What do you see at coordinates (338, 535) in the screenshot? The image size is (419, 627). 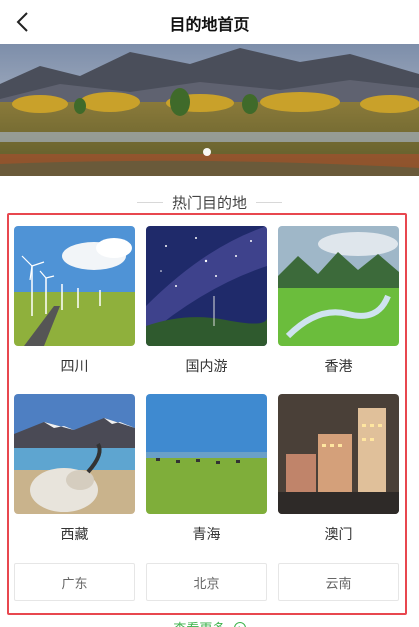 I see `destination-name: 澳门` at bounding box center [338, 535].